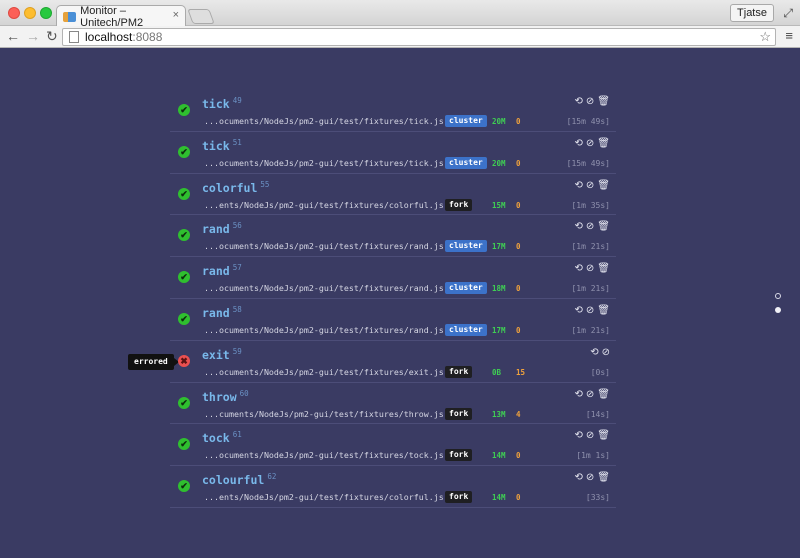  What do you see at coordinates (14, 13) in the screenshot?
I see `window-close-button` at bounding box center [14, 13].